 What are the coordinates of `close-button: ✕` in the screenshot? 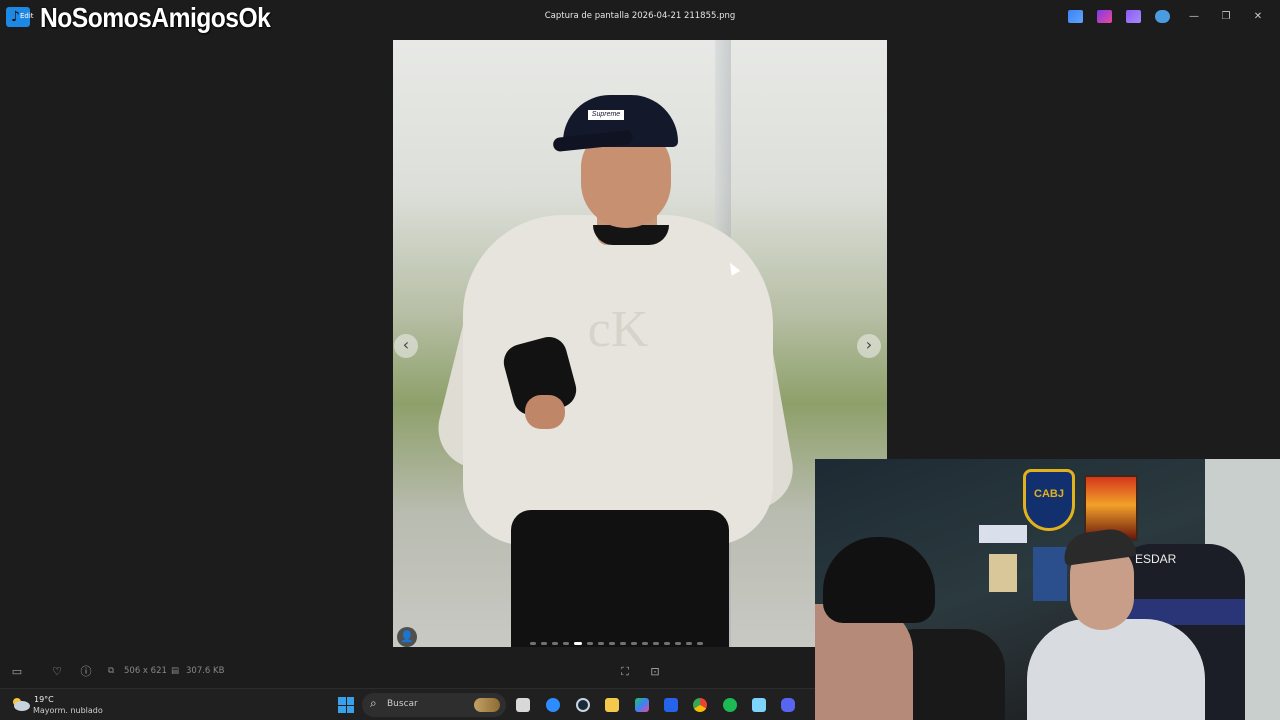 It's located at (1258, 17).